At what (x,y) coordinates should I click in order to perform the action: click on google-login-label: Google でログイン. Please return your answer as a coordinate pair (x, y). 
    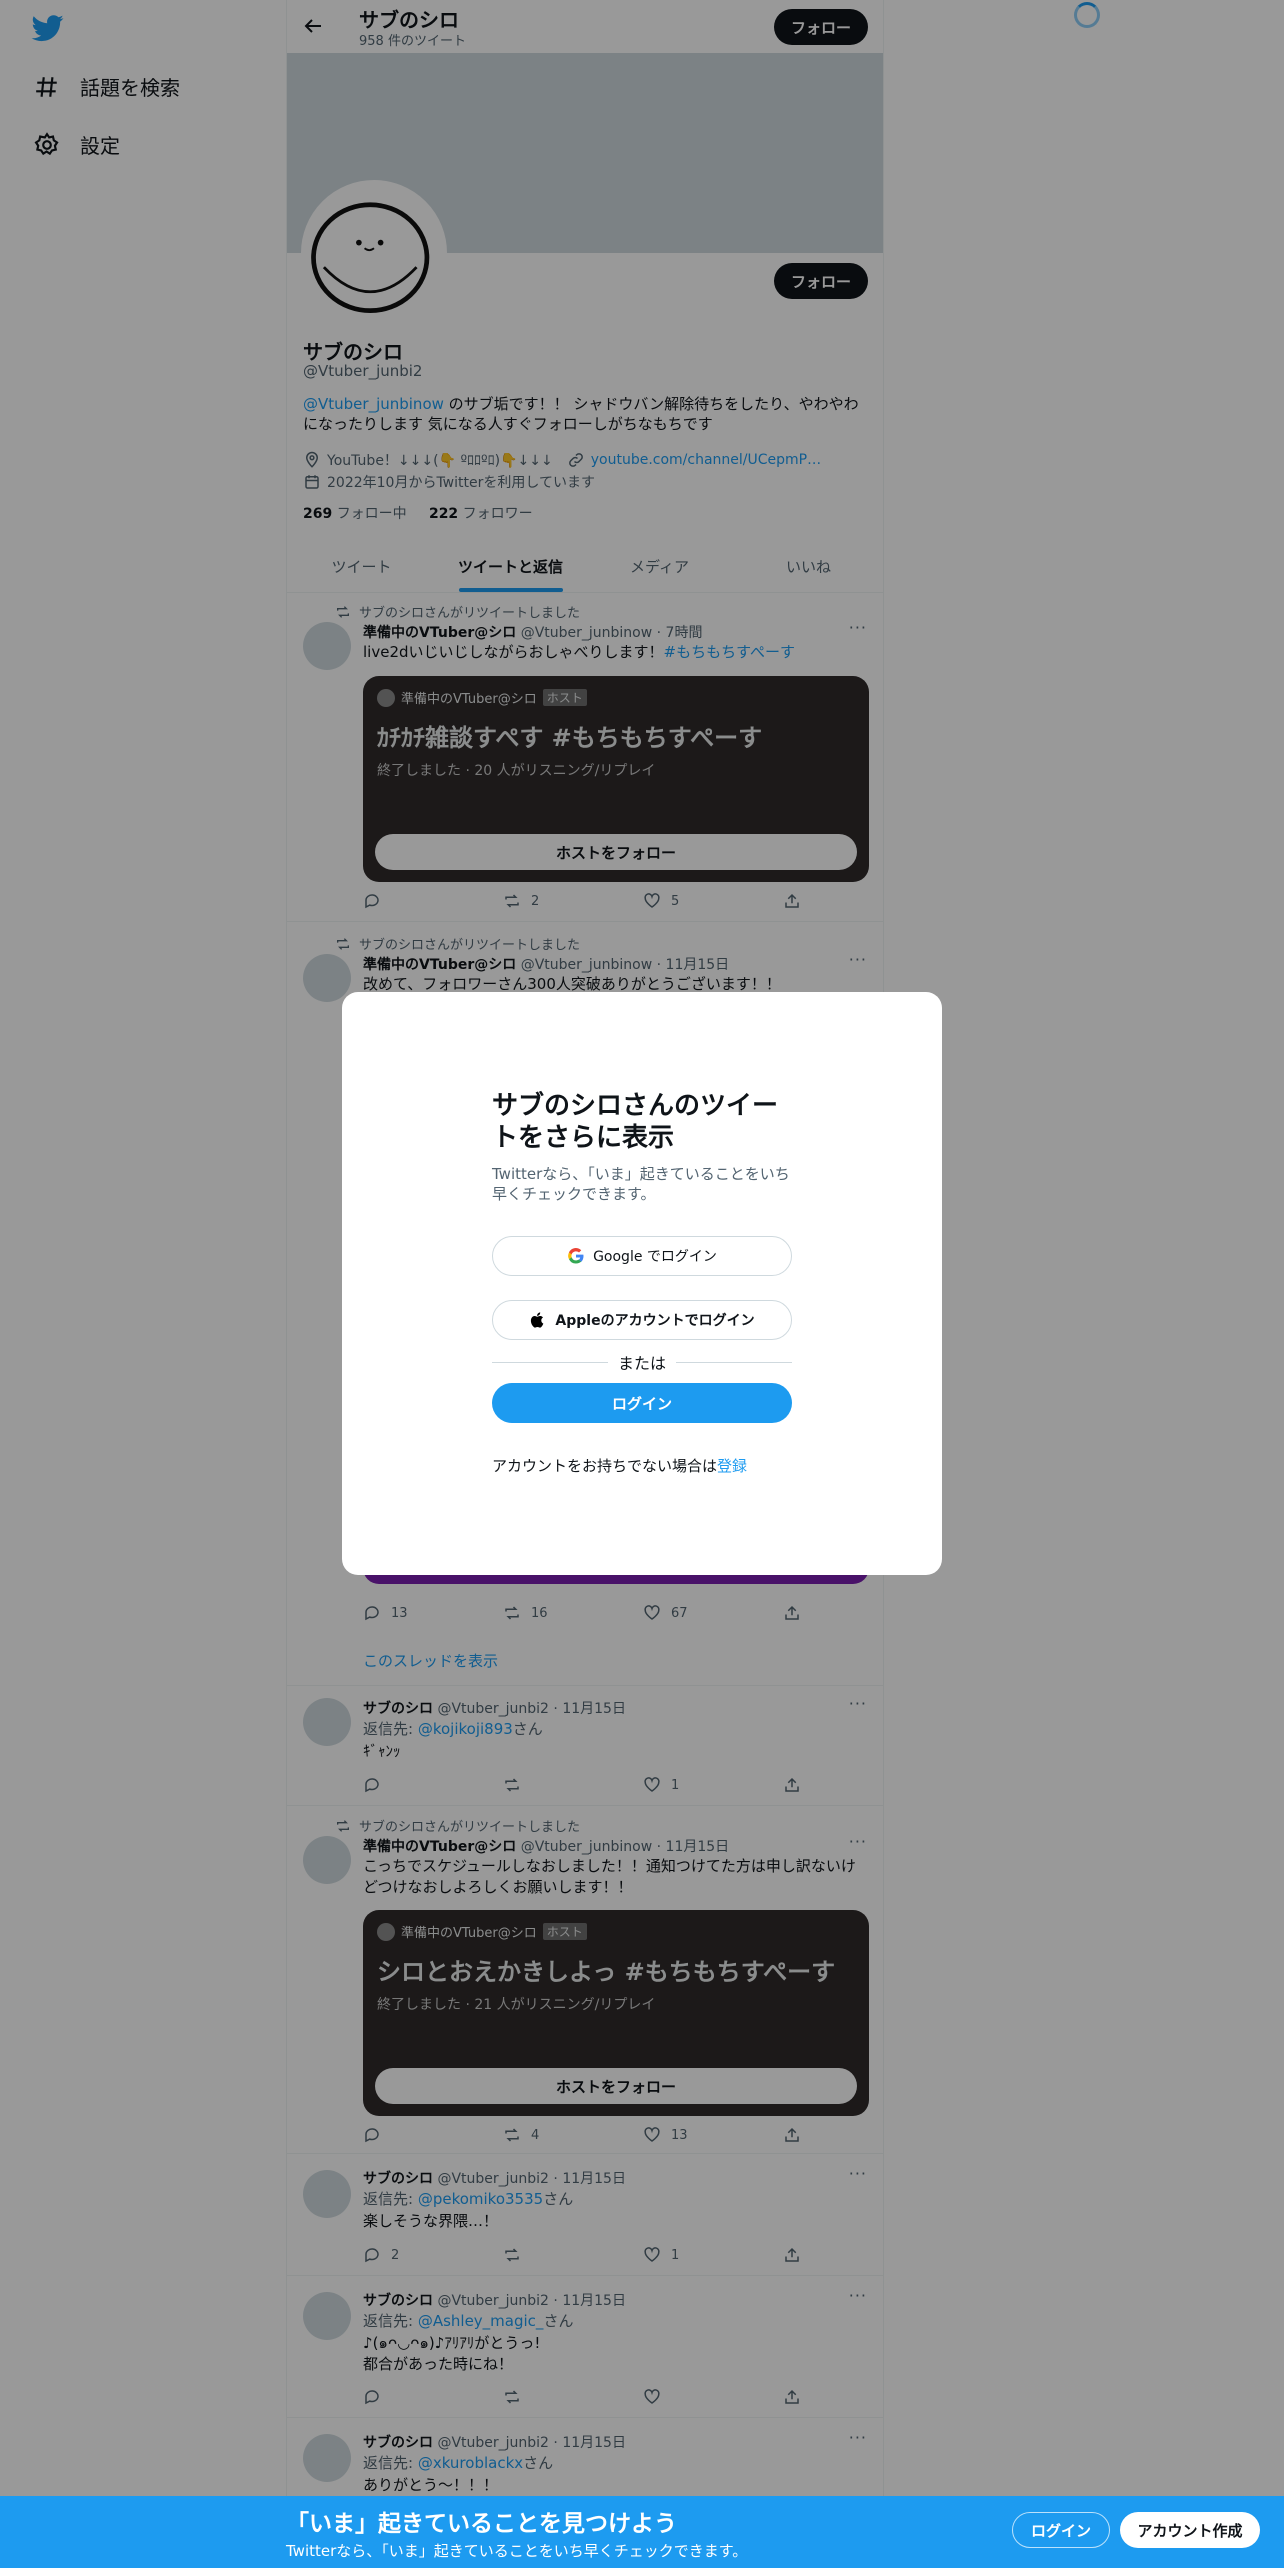
    Looking at the image, I should click on (655, 1257).